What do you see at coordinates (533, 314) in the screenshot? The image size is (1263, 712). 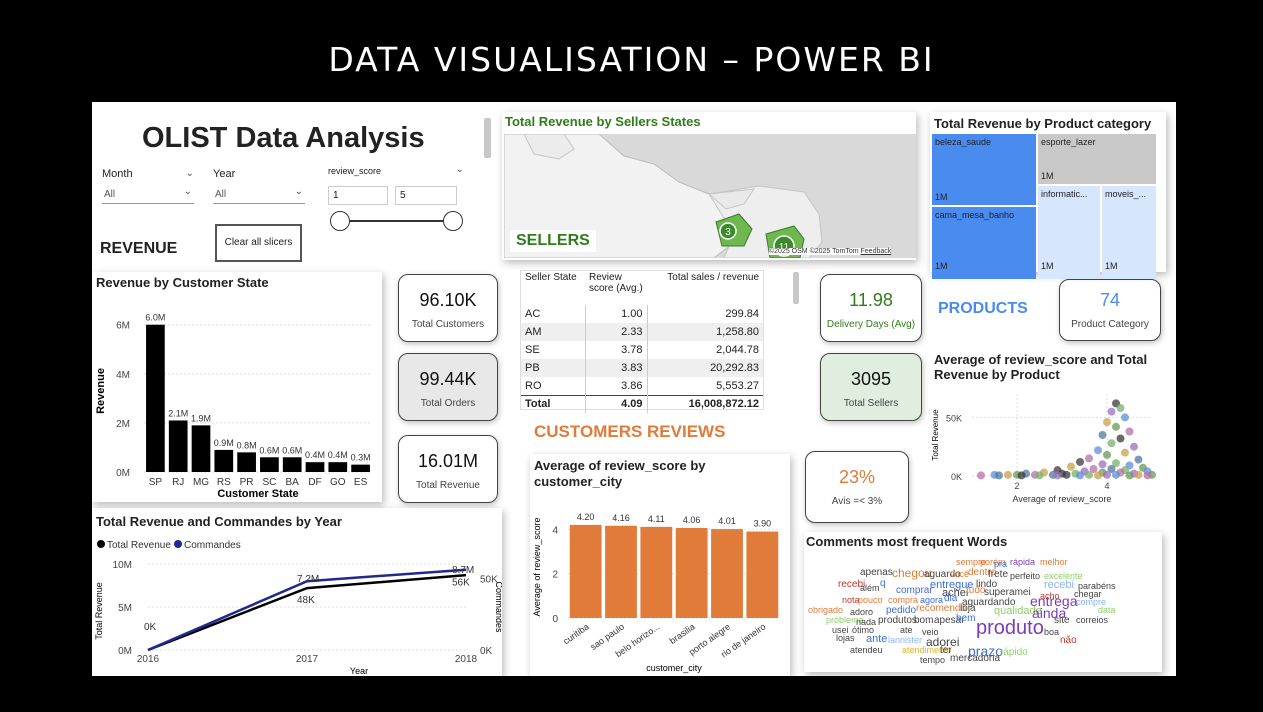 I see `table-cell: AC` at bounding box center [533, 314].